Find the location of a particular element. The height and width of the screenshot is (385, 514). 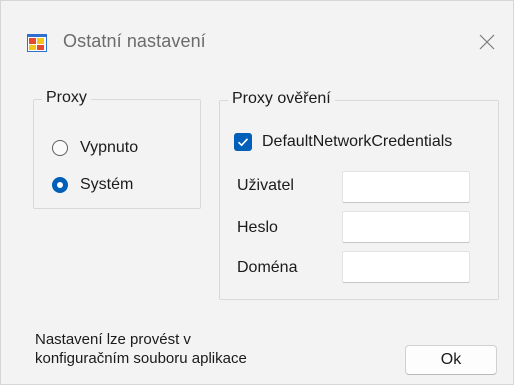

radio-vypnuto: Vypnuto is located at coordinates (95, 148).